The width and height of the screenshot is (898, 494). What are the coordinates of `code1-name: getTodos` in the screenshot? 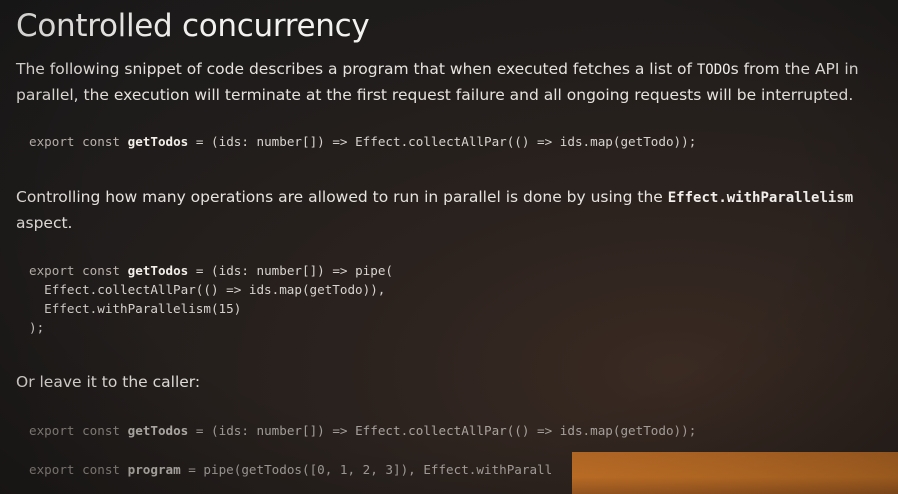 It's located at (158, 141).